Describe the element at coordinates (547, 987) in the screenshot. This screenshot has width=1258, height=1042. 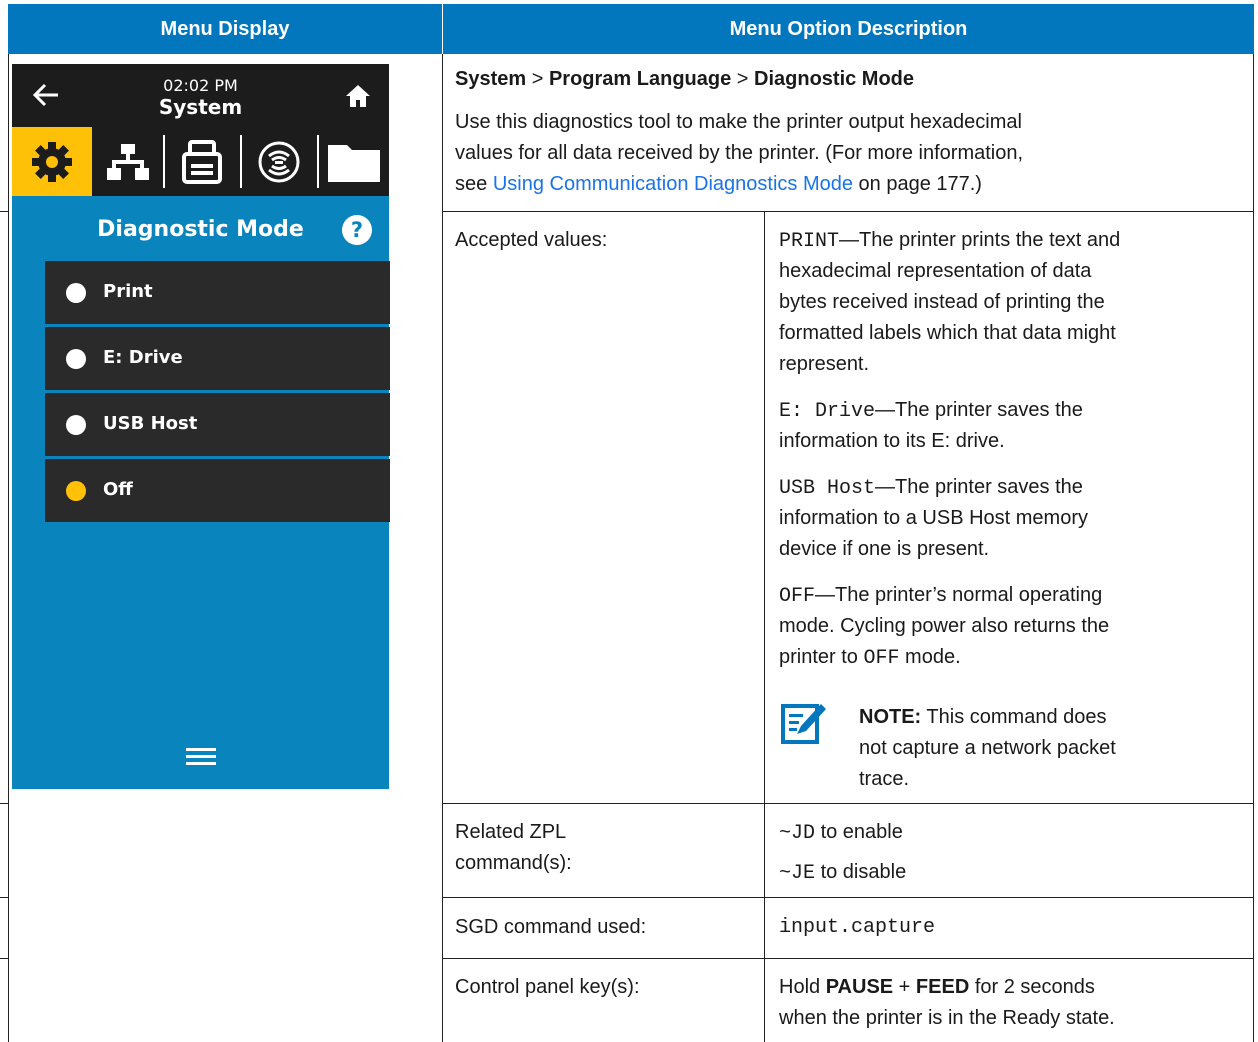
I see `keys-label: Control panel key(s):` at that location.